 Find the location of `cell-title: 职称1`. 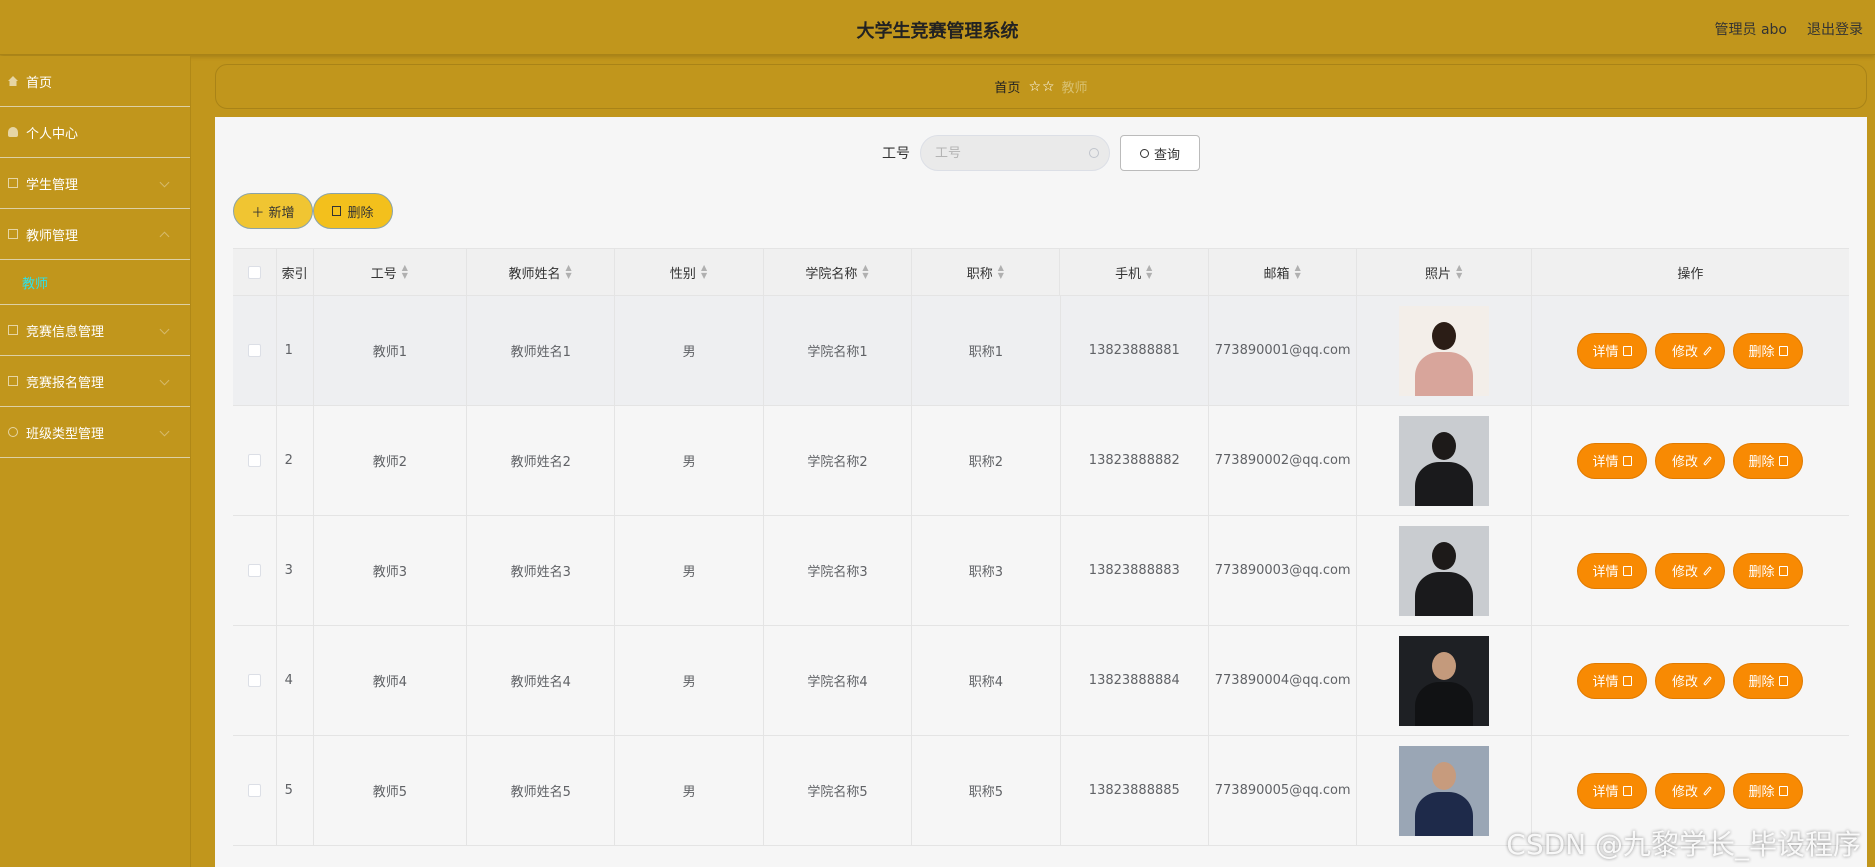

cell-title: 职称1 is located at coordinates (986, 350).